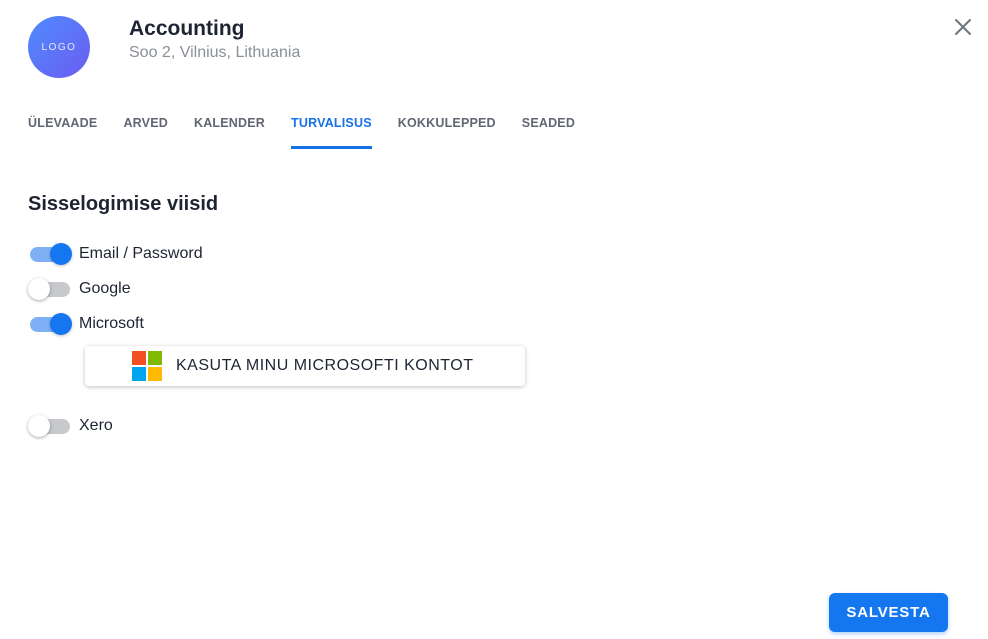  Describe the element at coordinates (51, 289) in the screenshot. I see `google-toggle` at that location.